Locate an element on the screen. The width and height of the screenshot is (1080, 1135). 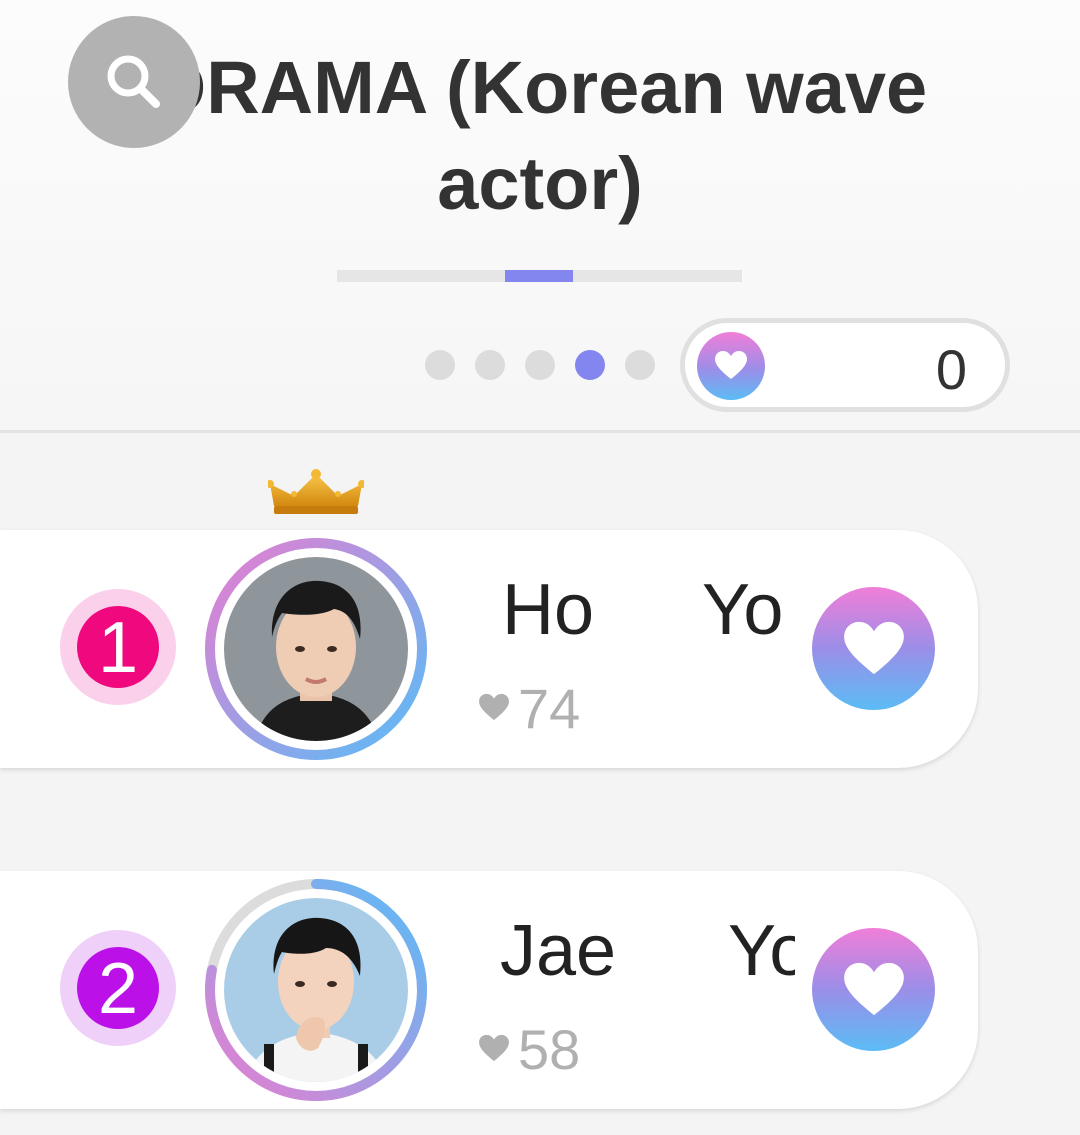
page-dot-active is located at coordinates (590, 365).